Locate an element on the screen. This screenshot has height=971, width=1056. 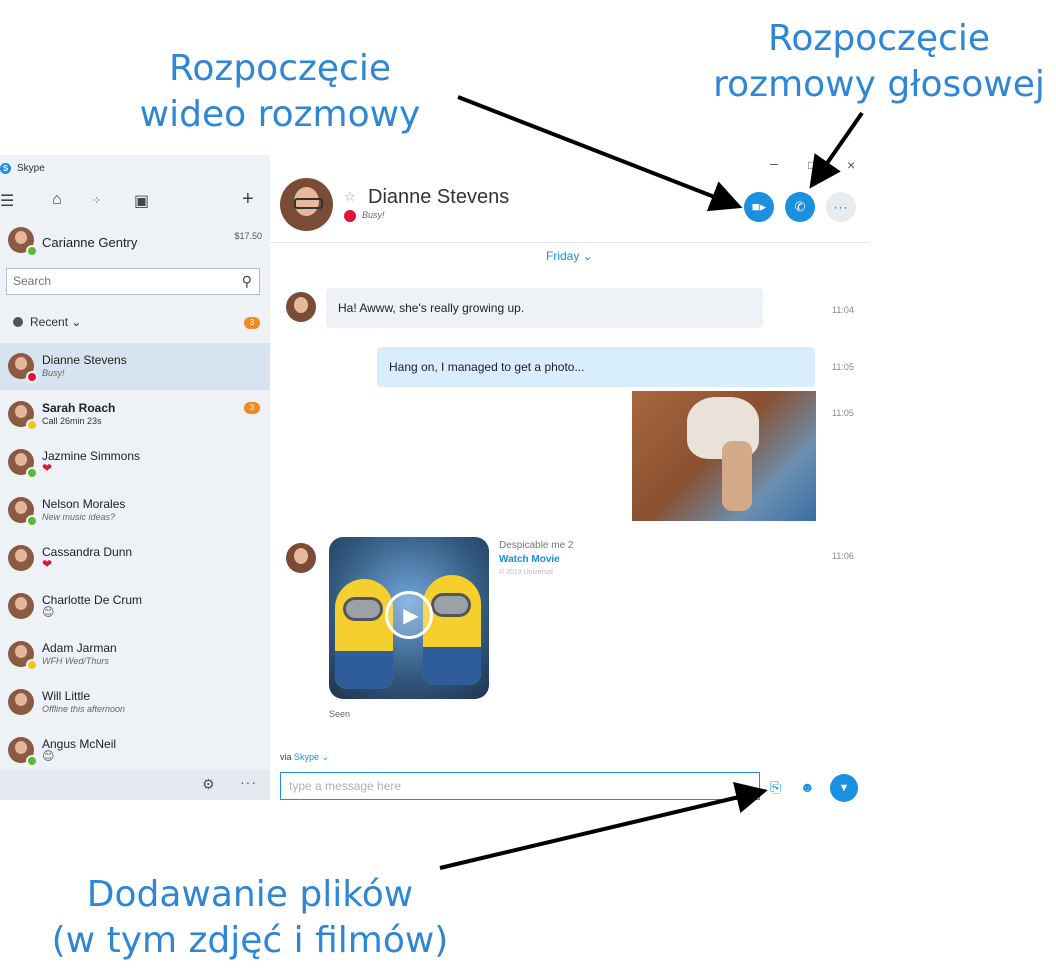
watch-movie-link: Watch Movie is located at coordinates (529, 559).